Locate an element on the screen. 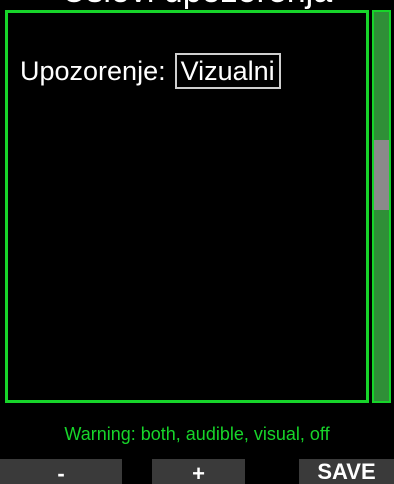 Image resolution: width=394 pixels, height=484 pixels. scrollbar-track is located at coordinates (381, 206).